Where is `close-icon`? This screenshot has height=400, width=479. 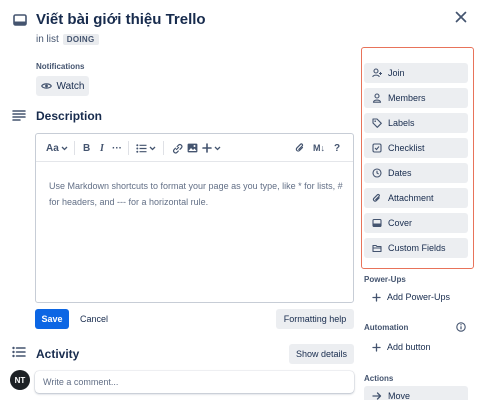
close-icon is located at coordinates (461, 17).